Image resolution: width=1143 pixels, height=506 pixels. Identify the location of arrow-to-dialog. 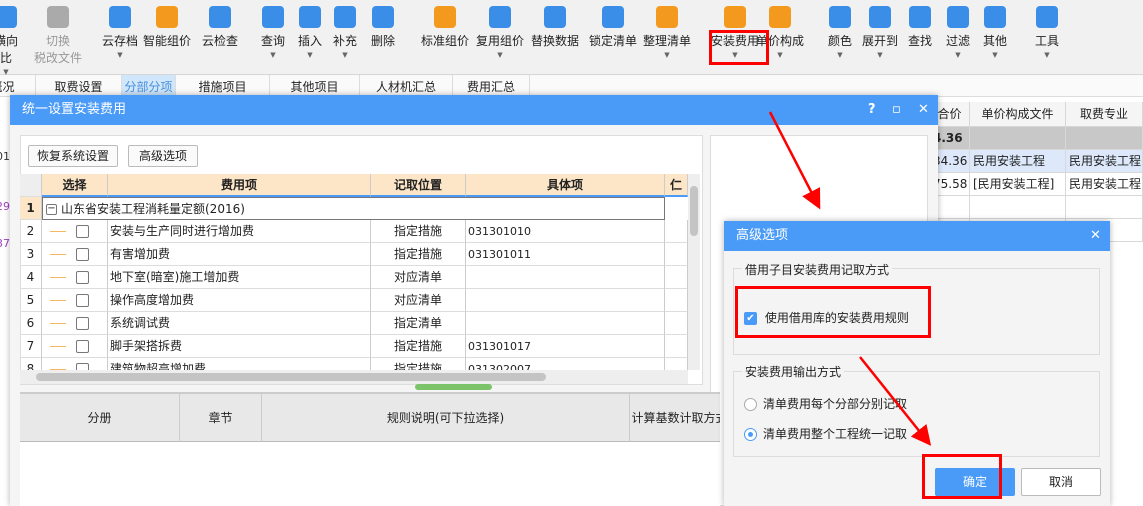
(794, 160).